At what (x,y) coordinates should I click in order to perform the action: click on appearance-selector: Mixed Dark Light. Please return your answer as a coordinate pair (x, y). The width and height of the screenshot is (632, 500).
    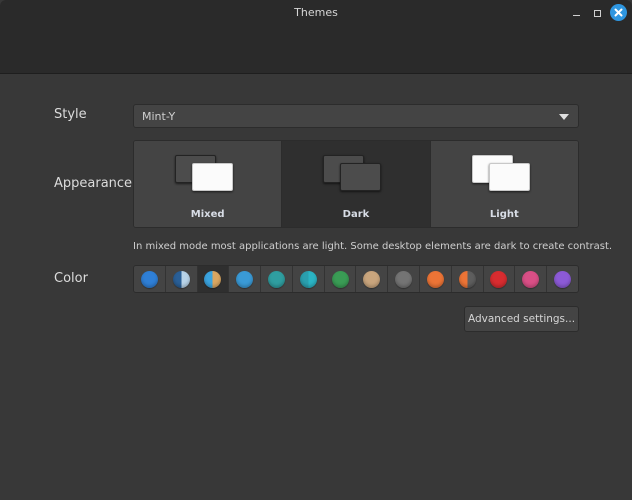
    Looking at the image, I should click on (356, 184).